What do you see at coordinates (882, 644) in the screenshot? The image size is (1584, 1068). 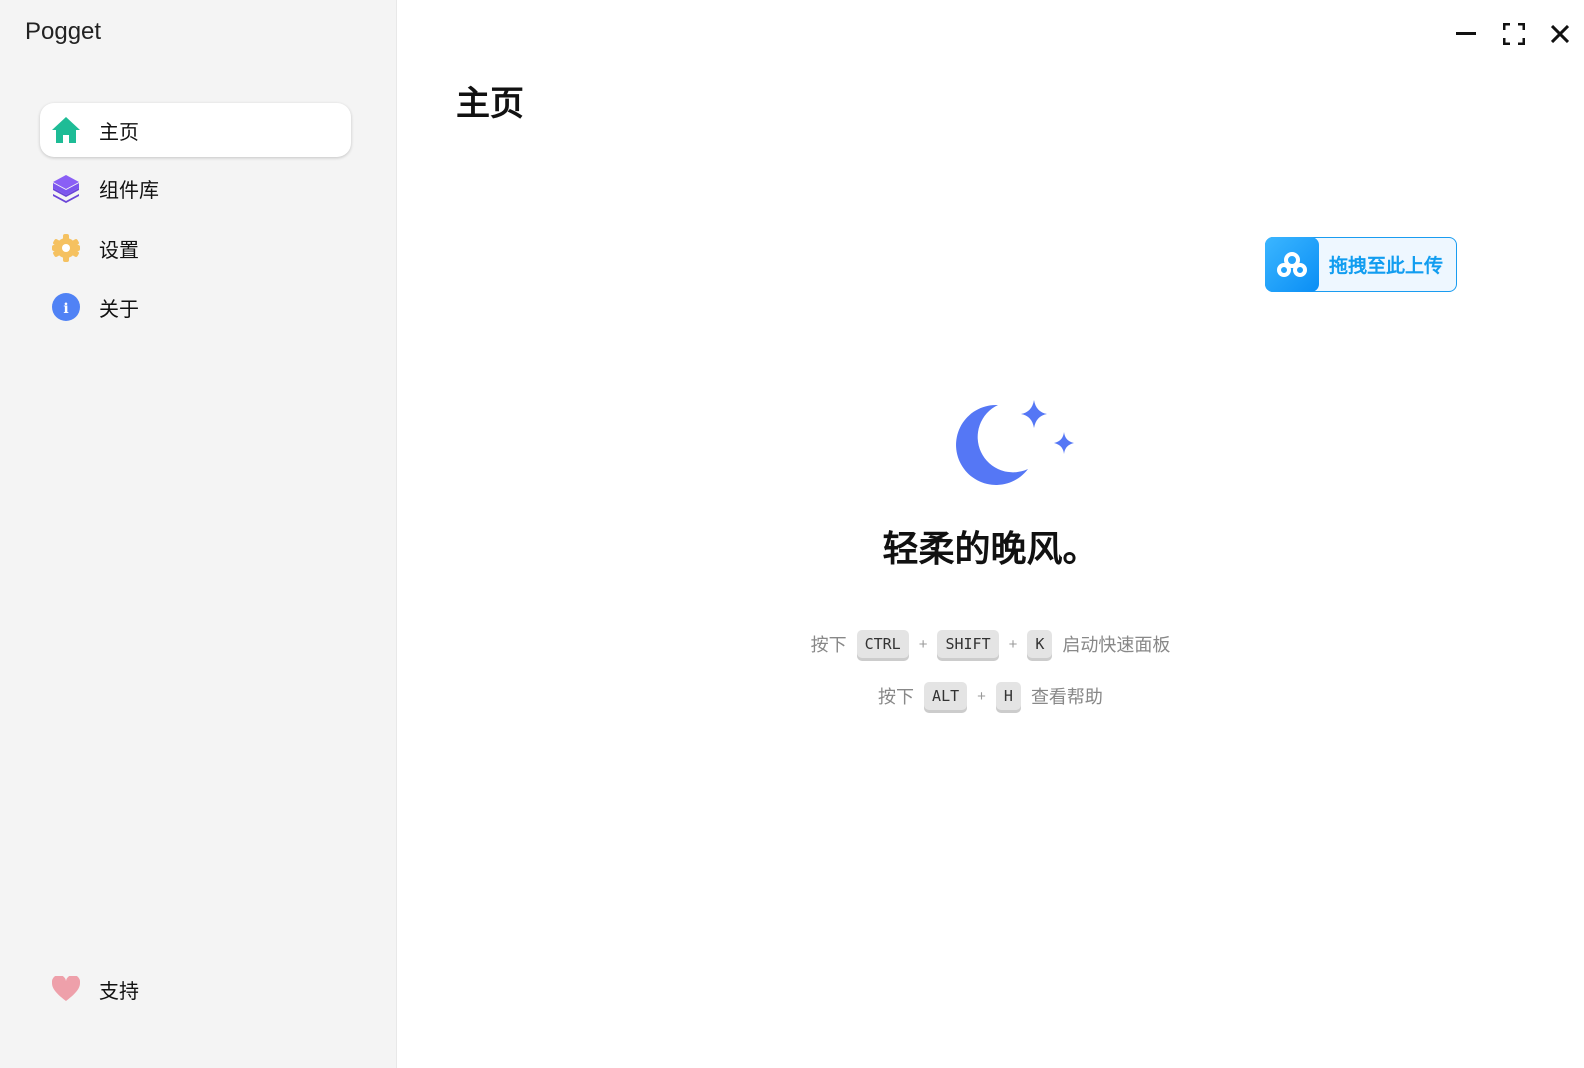 I see `key-ctrl: CTRL` at bounding box center [882, 644].